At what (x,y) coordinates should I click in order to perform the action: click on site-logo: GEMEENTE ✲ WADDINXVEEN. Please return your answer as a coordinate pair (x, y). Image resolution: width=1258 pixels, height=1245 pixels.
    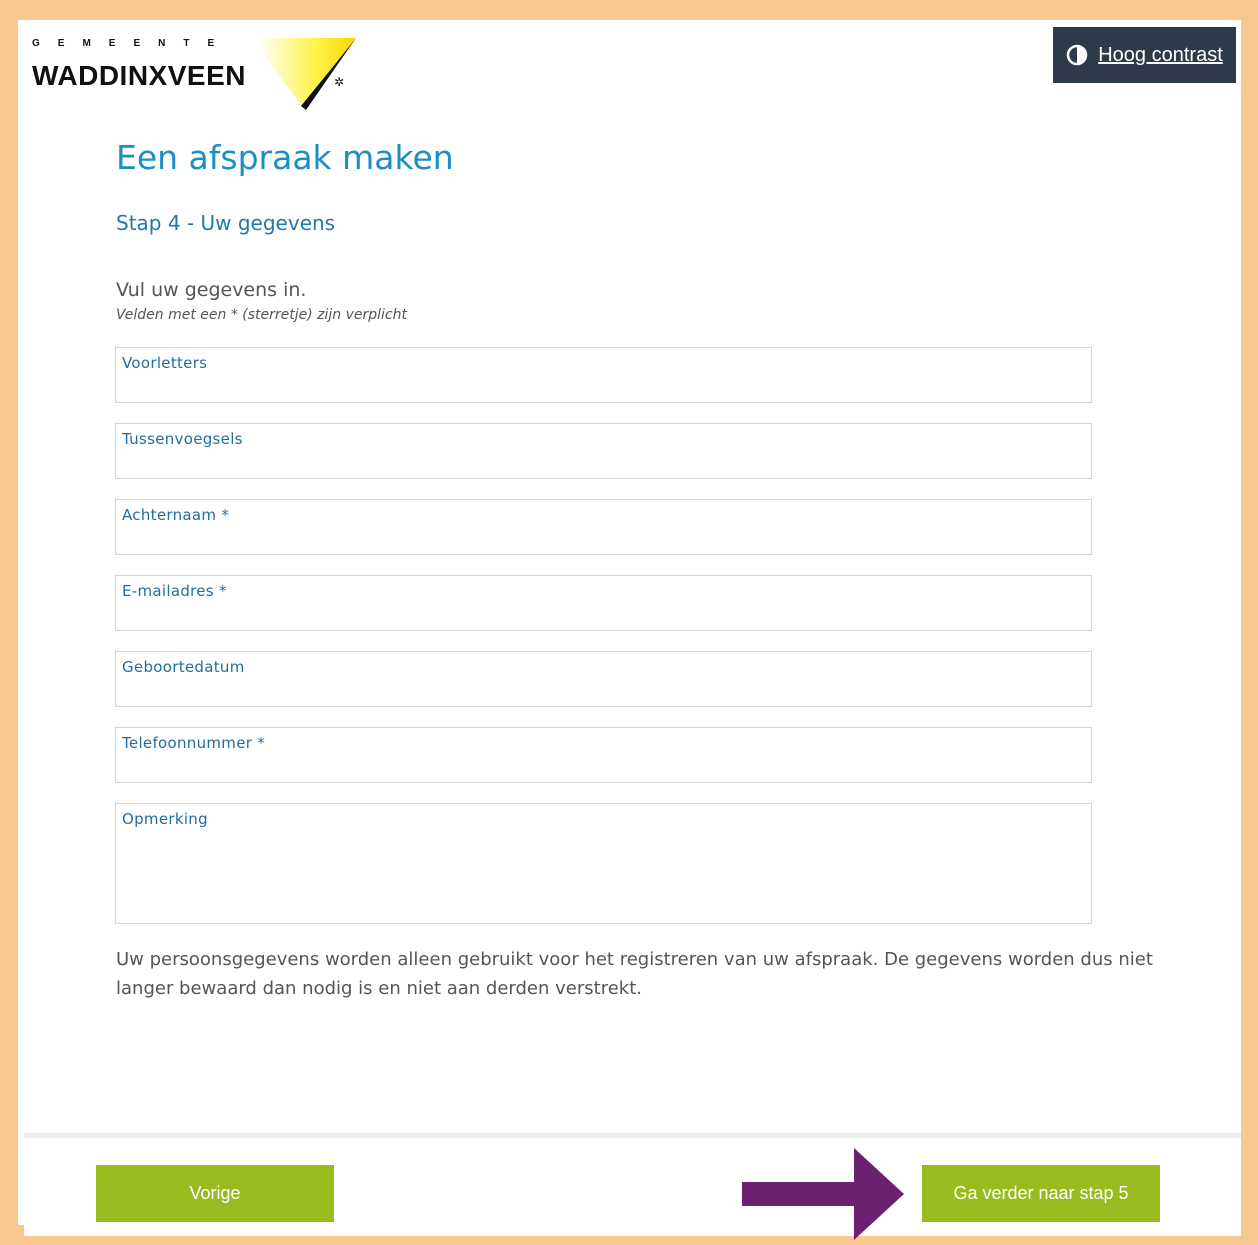
    Looking at the image, I should click on (197, 75).